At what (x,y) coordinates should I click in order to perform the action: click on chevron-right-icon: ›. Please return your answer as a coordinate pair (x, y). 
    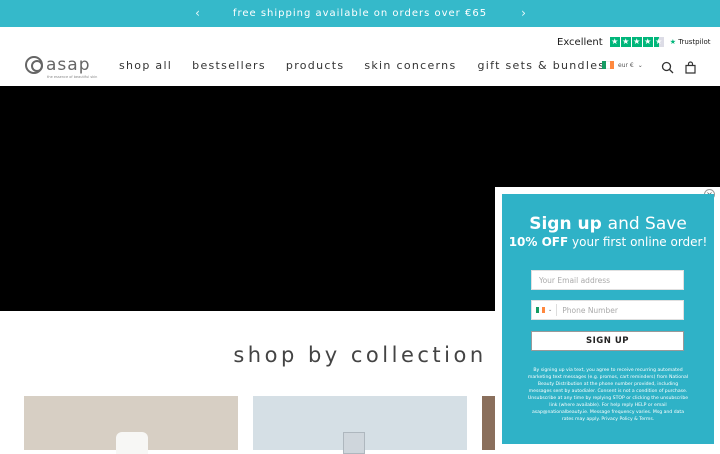
    Looking at the image, I should click on (524, 13).